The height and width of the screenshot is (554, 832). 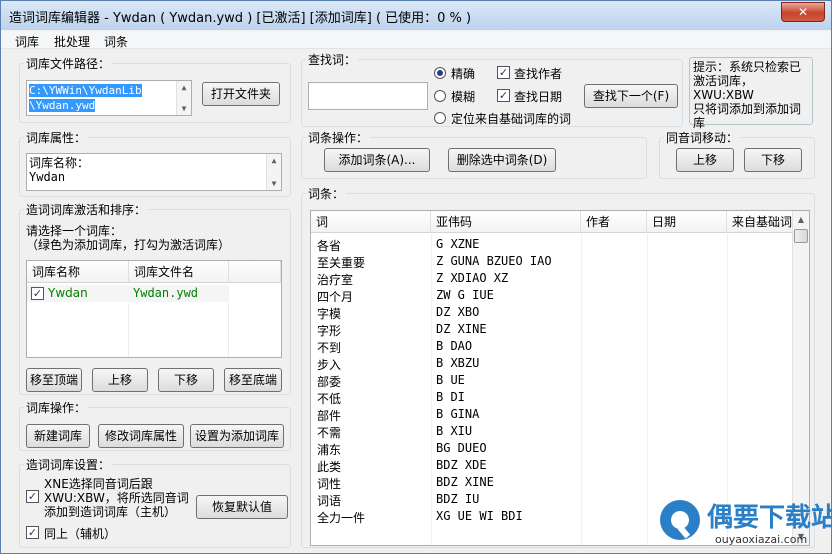 I want to click on entry-row: 词性 BDZ XINE, so click(x=552, y=482).